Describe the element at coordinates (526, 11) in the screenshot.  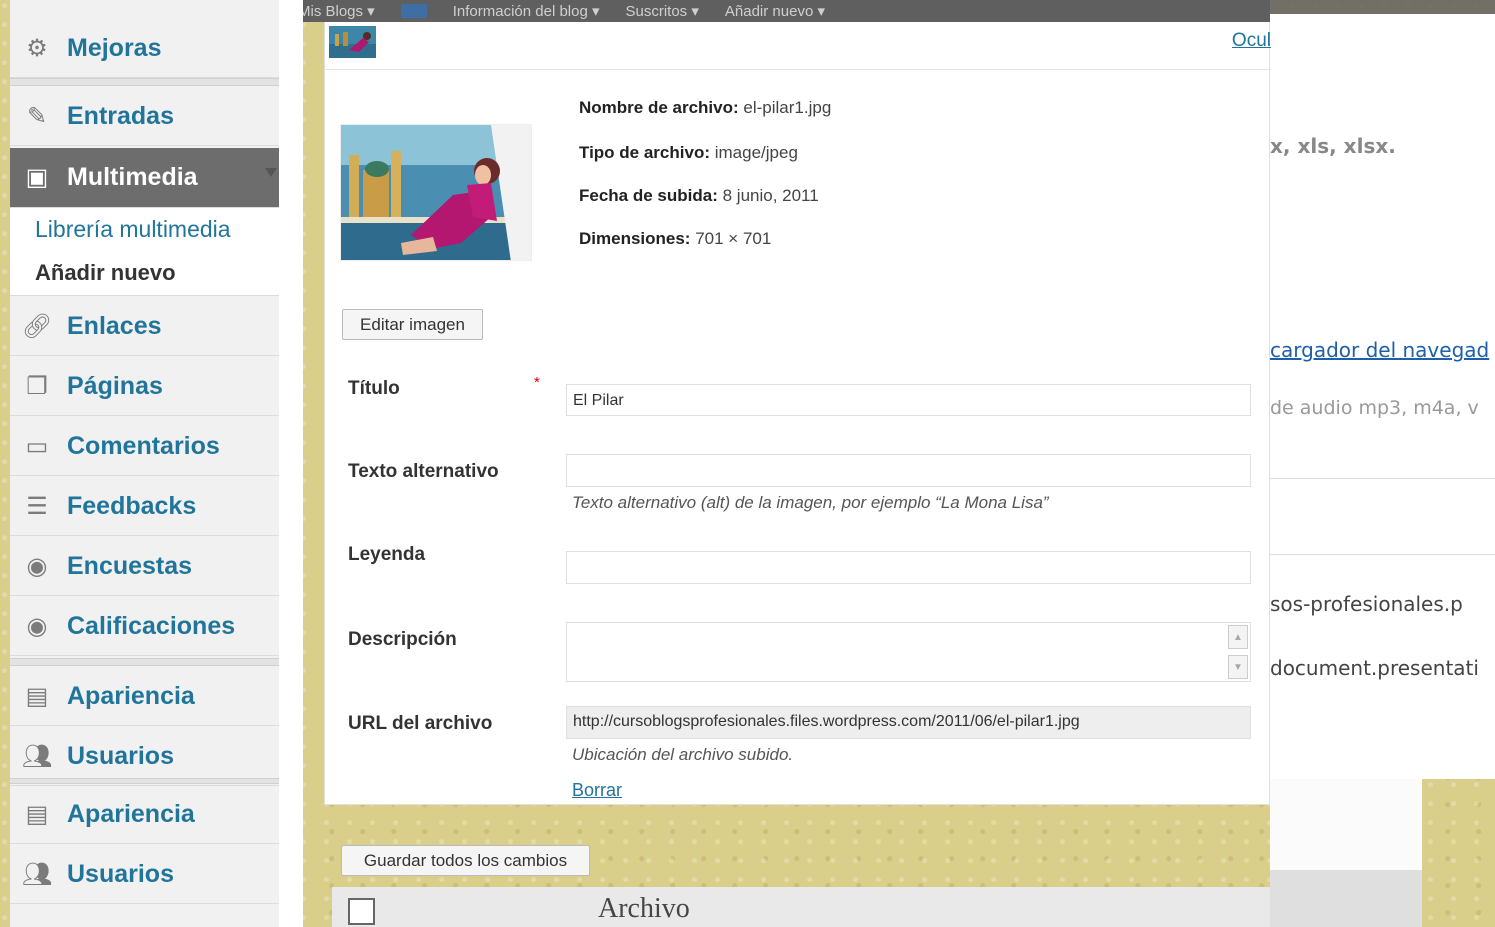
I see `blog-info-menu: Información del blog ▾` at that location.